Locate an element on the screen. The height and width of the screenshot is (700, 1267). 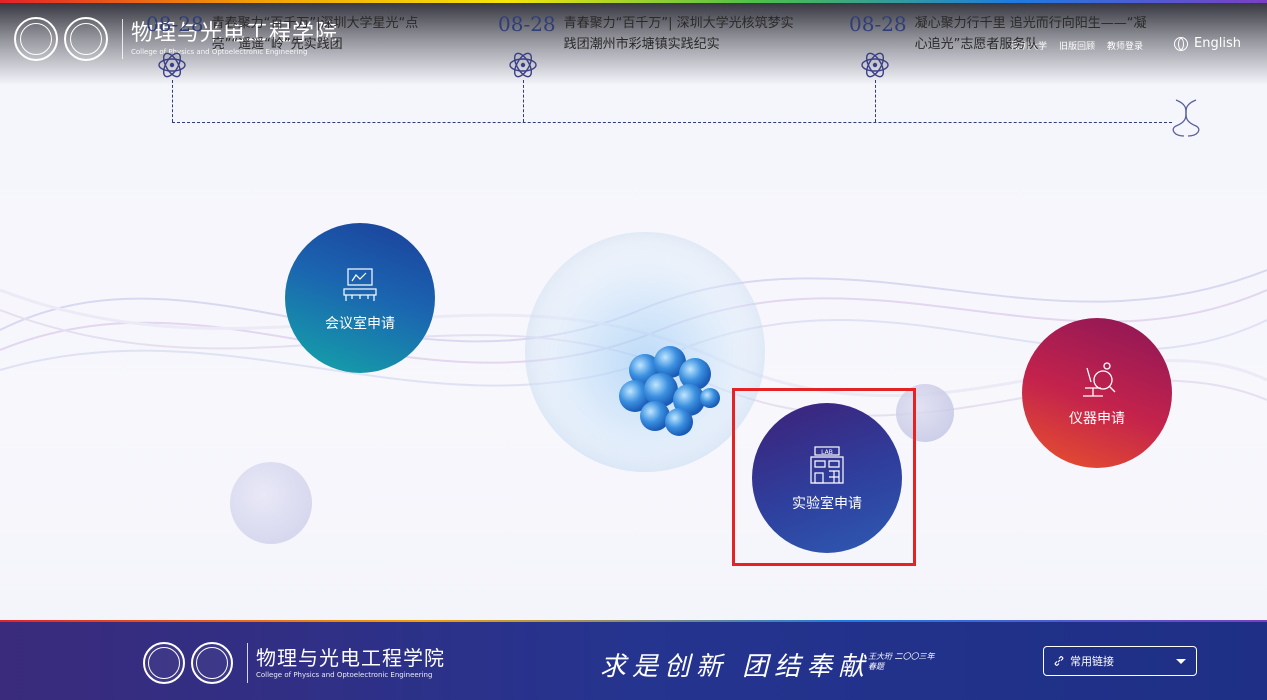
svg-text: LAB is located at coordinates (827, 452).